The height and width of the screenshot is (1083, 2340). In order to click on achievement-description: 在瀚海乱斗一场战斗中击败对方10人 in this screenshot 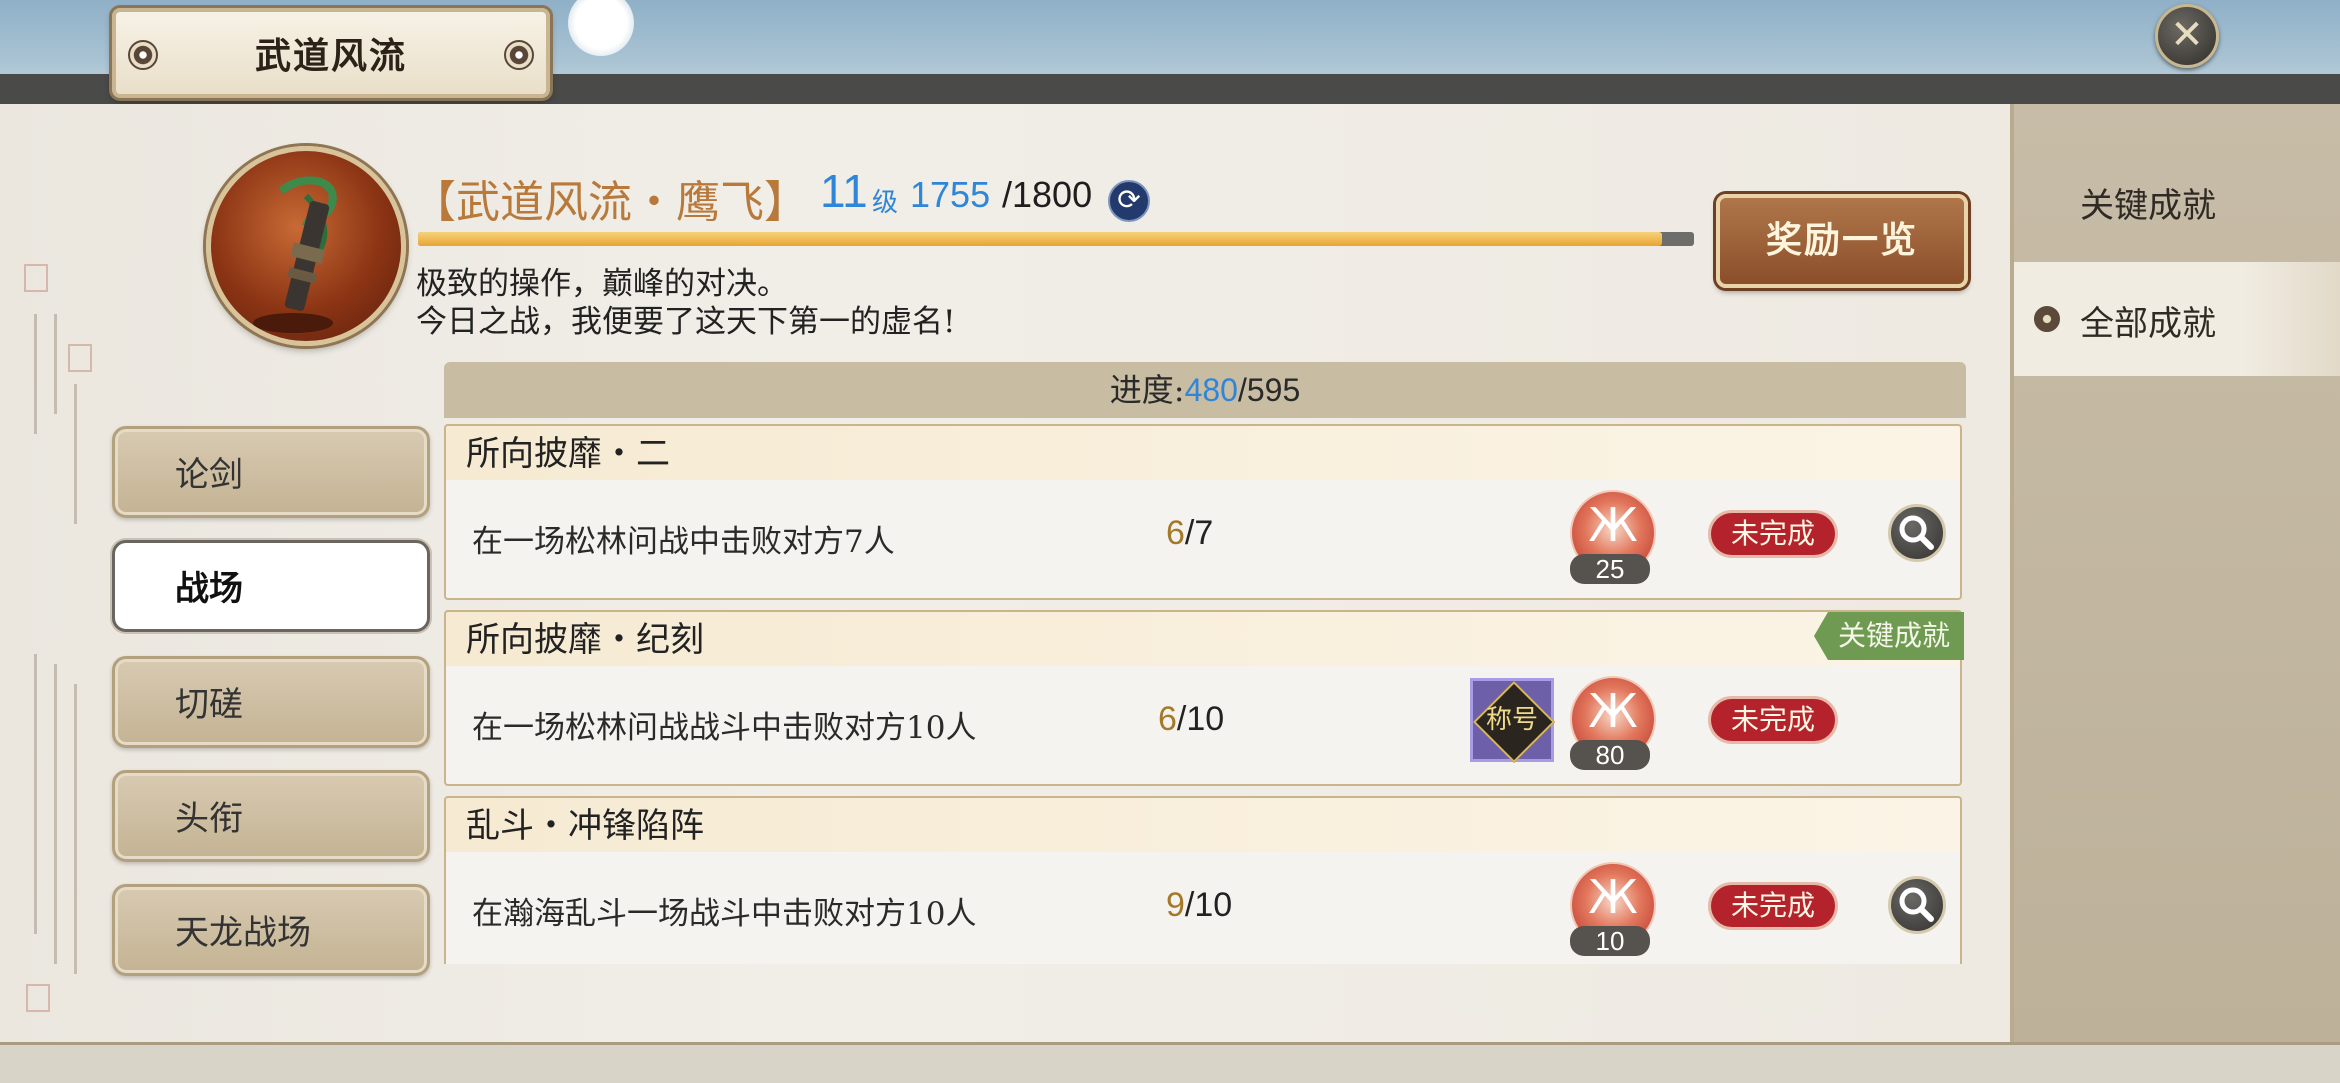, I will do `click(724, 914)`.